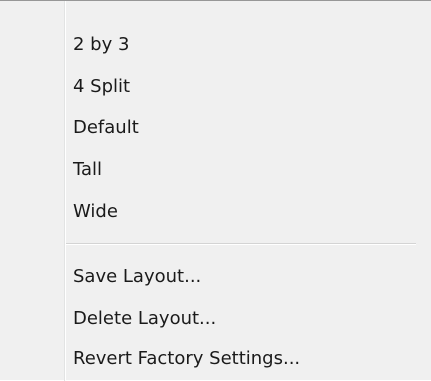  Describe the element at coordinates (246, 170) in the screenshot. I see `menu-item-tall: Tall` at that location.